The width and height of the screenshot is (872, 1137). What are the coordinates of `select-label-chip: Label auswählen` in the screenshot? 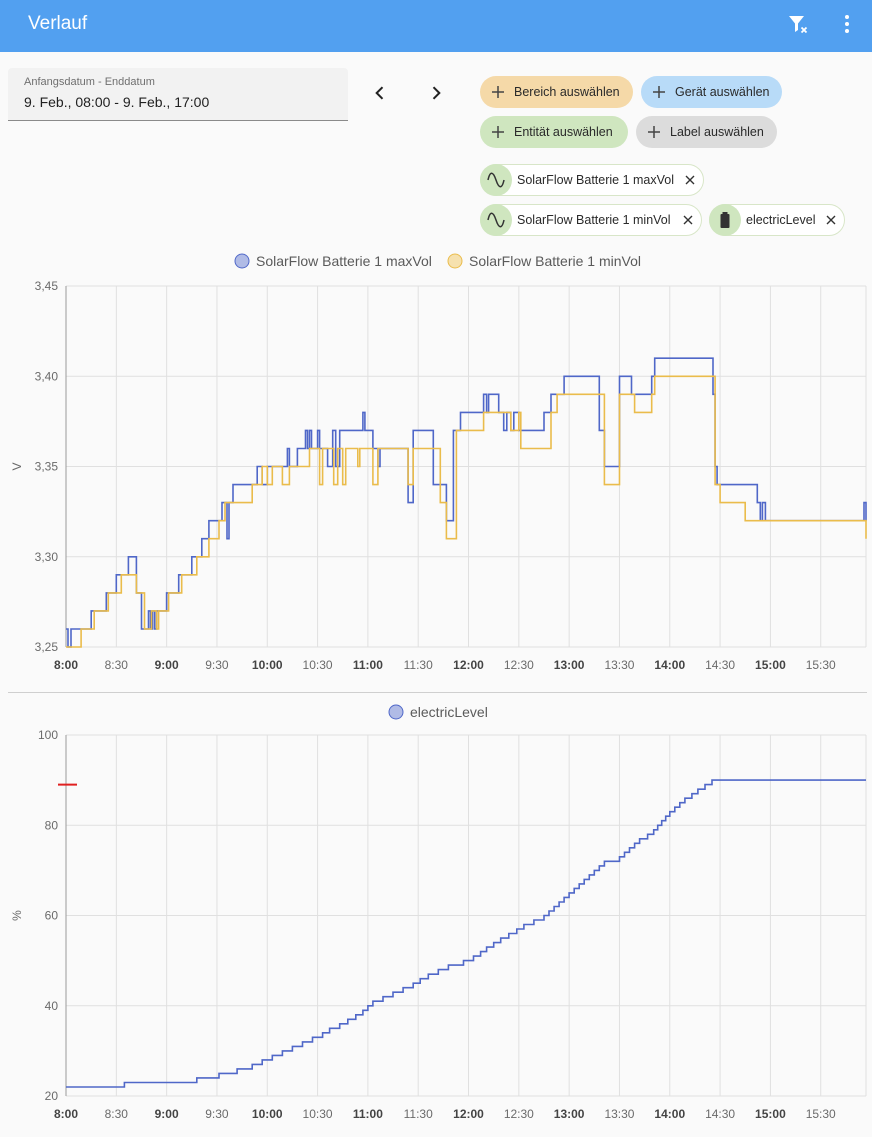 It's located at (706, 132).